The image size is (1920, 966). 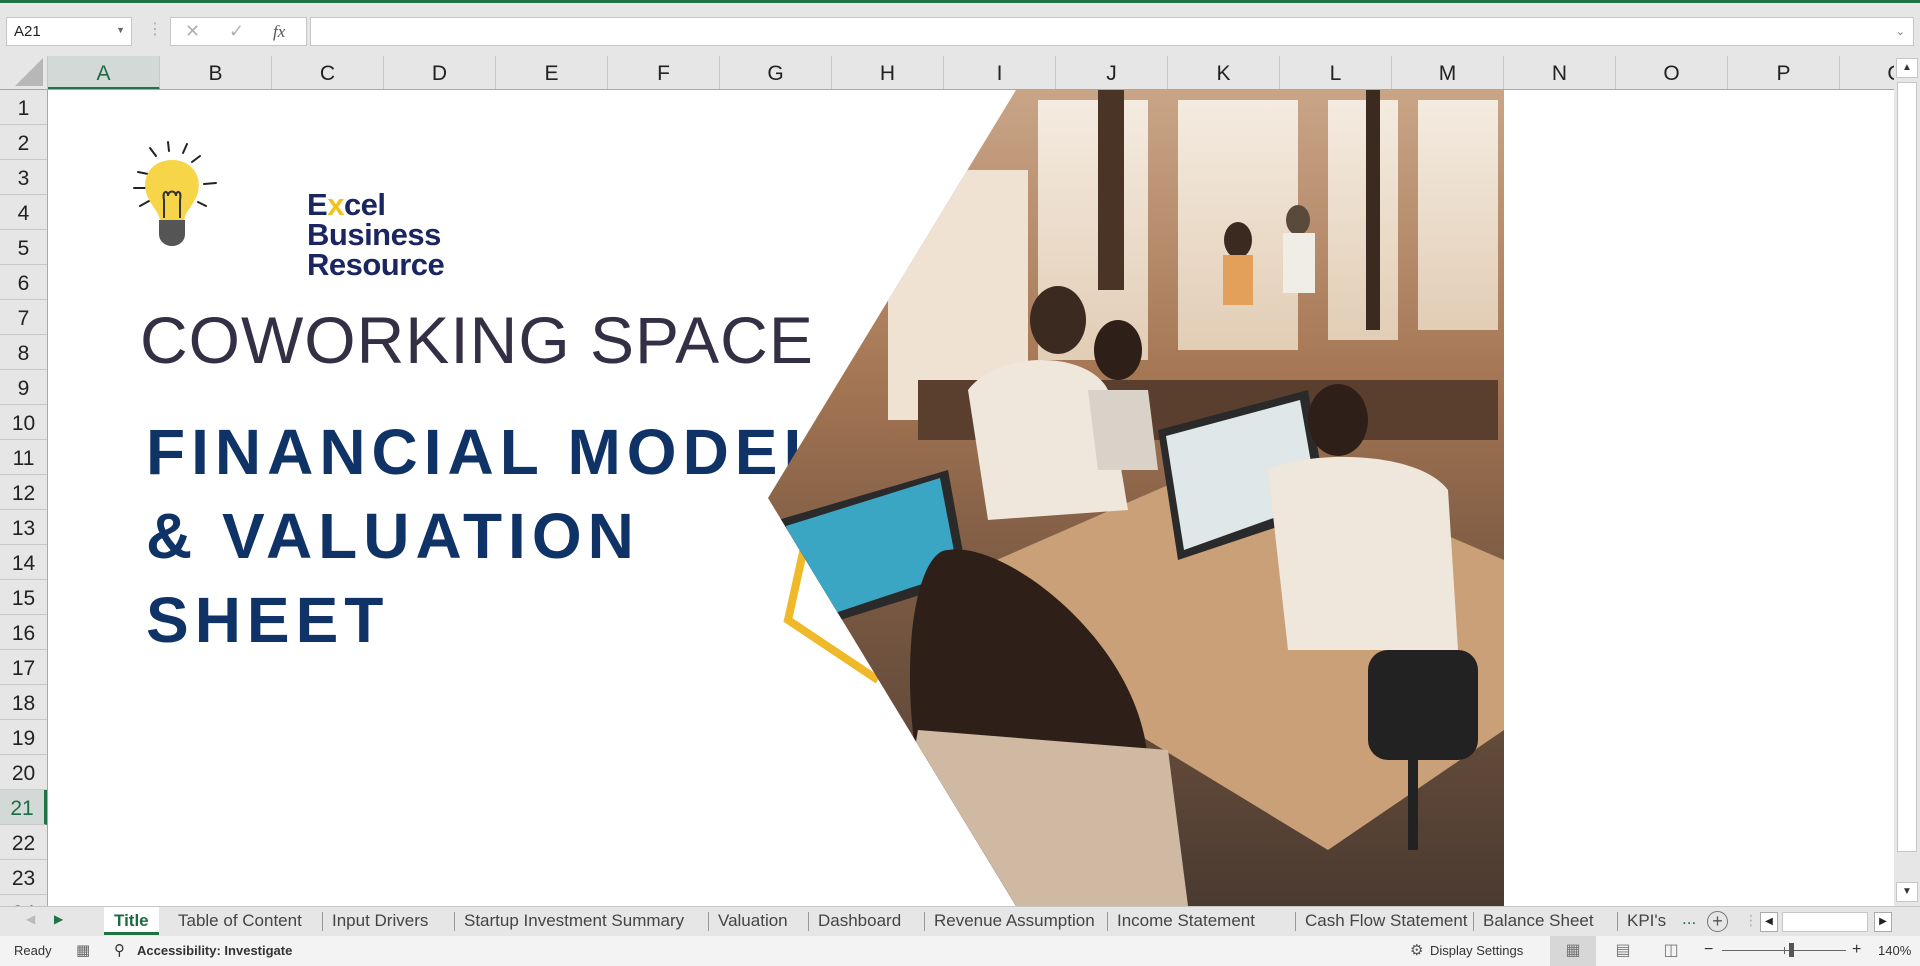 I want to click on macro-record-icon: ▦, so click(x=83, y=950).